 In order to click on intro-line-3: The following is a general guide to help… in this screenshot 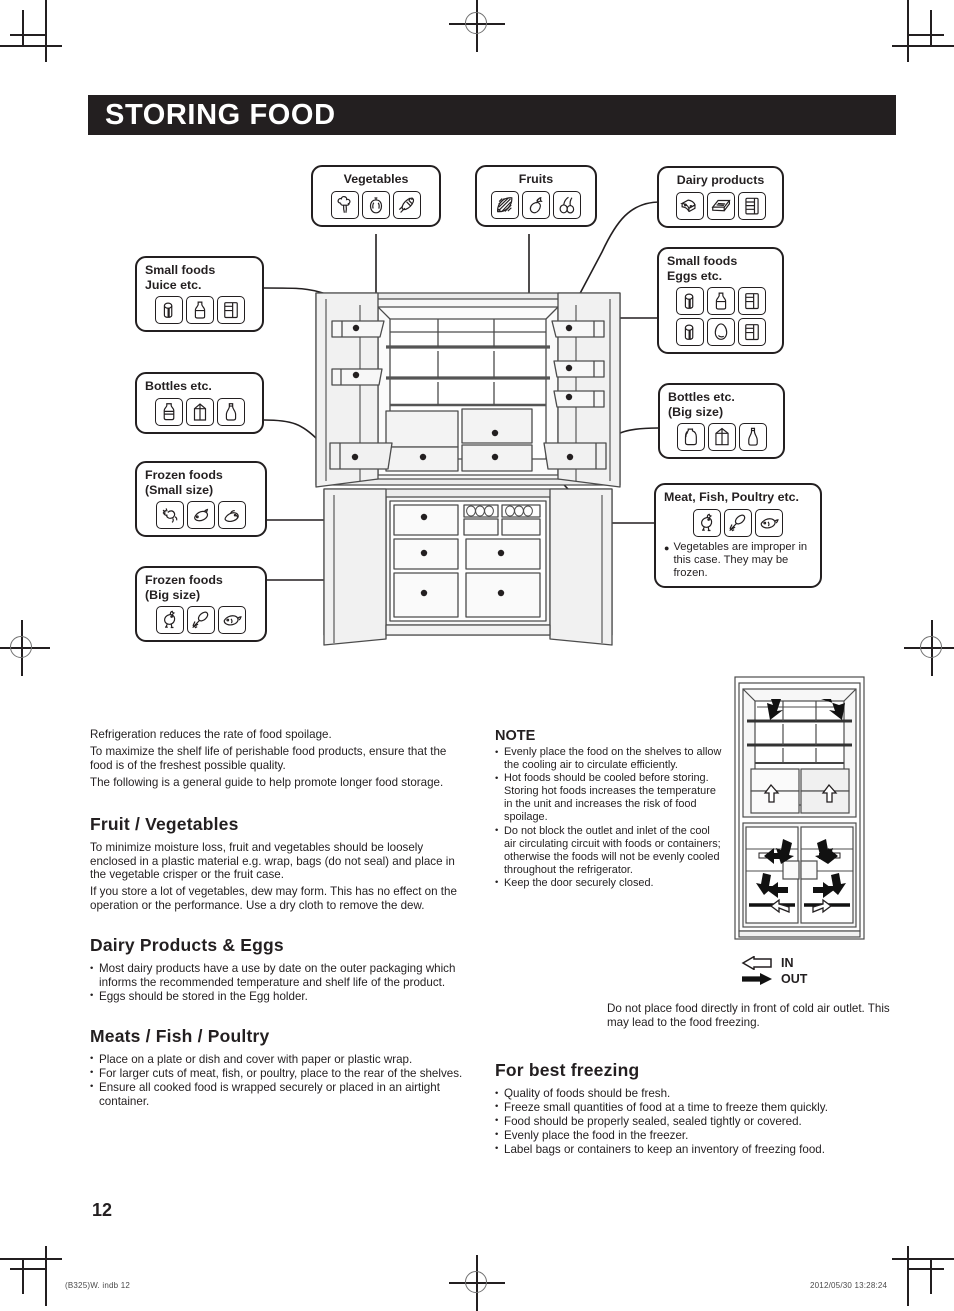, I will do `click(267, 782)`.